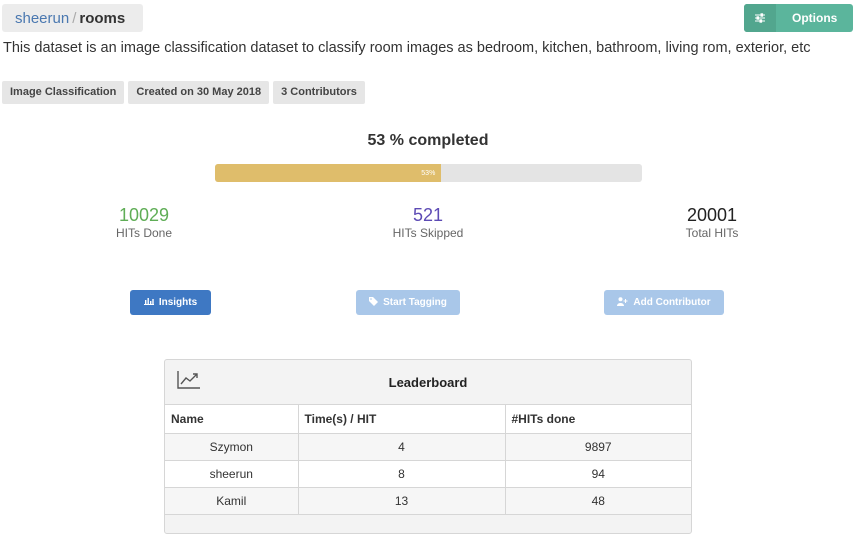 Image resolution: width=862 pixels, height=538 pixels. Describe the element at coordinates (144, 233) in the screenshot. I see `stat-hits-done-label: HITs Done` at that location.